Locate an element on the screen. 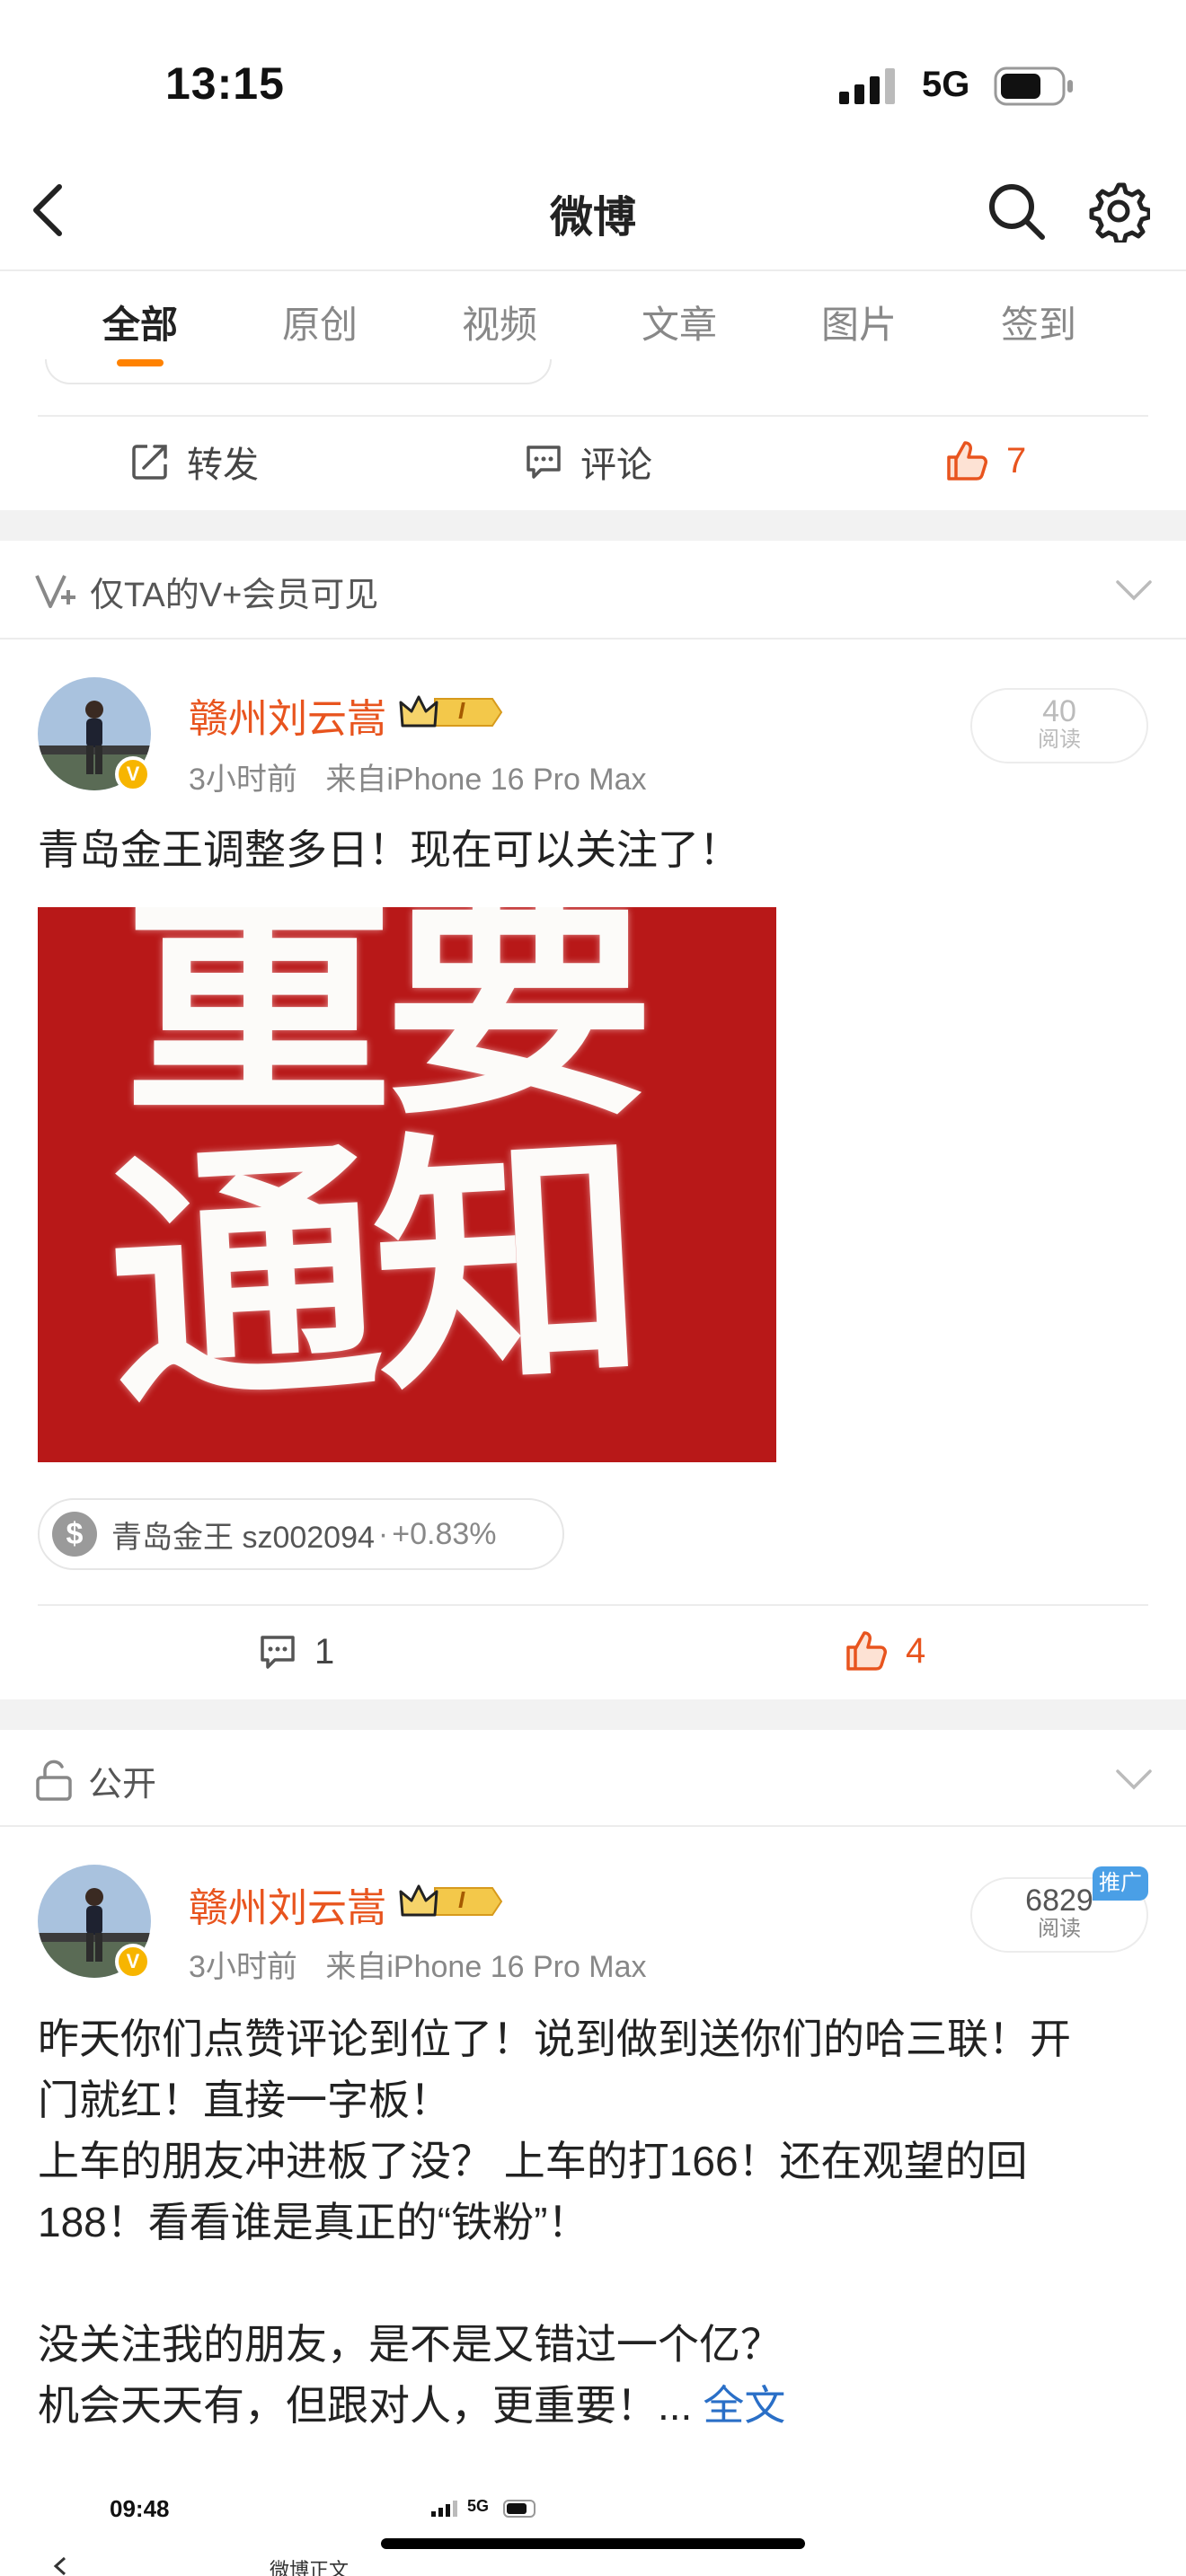 The height and width of the screenshot is (2576, 1186). post-line: 188！看看谁是真正的“铁粉”！ is located at coordinates (313, 2222).